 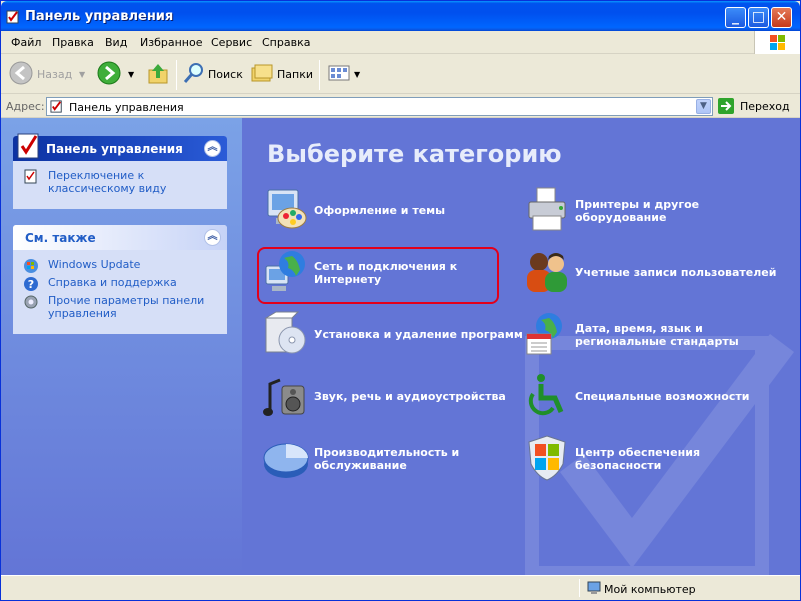 I want to click on folders-button, so click(x=262, y=75).